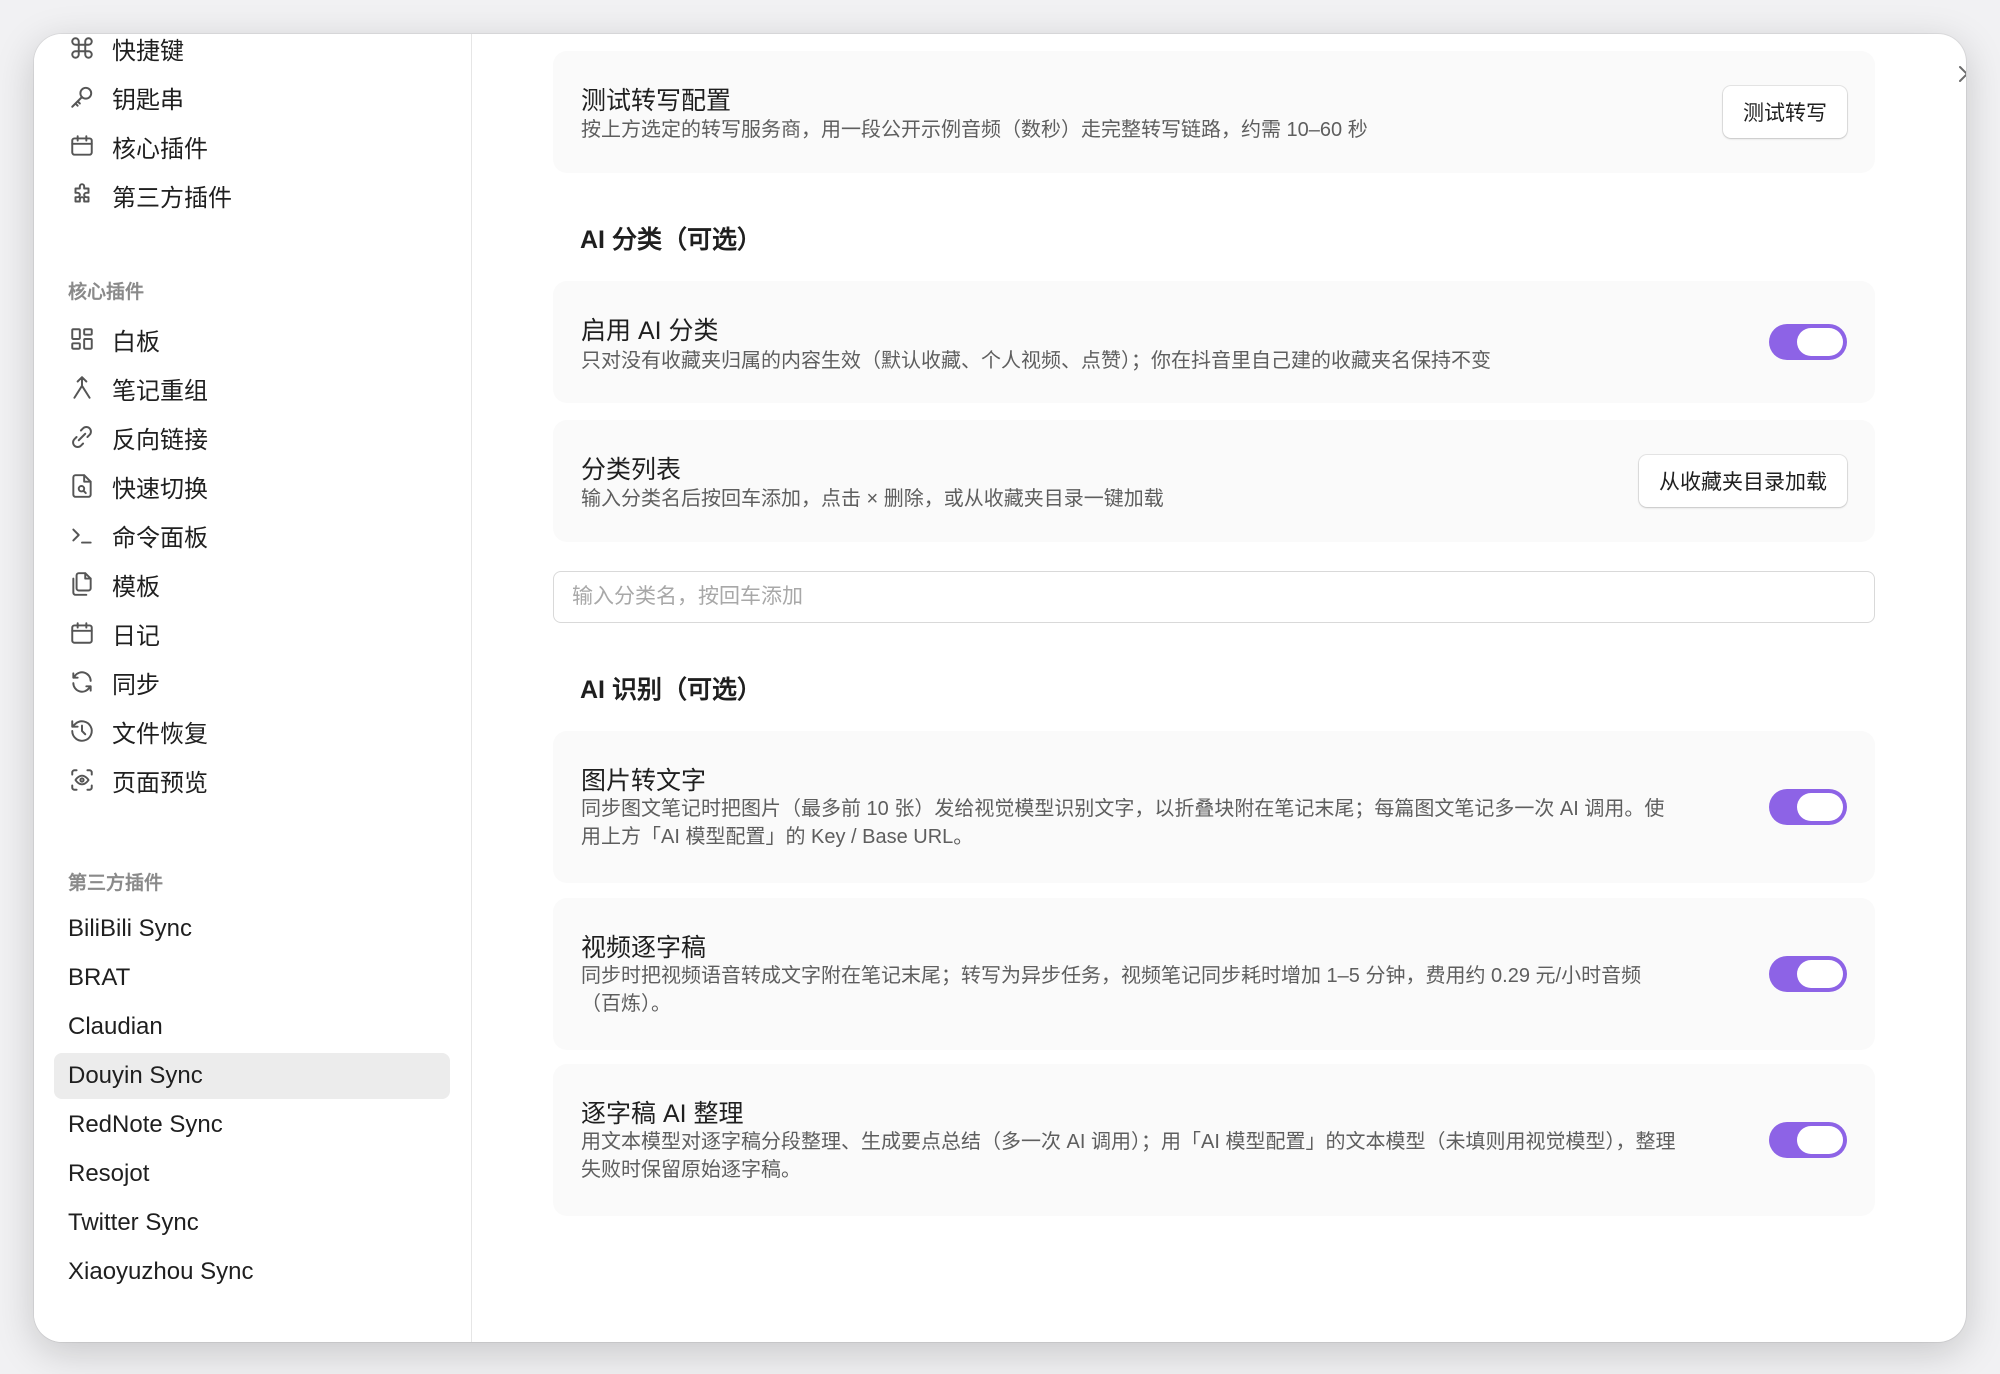 This screenshot has height=1374, width=2000. Describe the element at coordinates (252, 978) in the screenshot. I see `sidebar-item-brat: BRAT` at that location.